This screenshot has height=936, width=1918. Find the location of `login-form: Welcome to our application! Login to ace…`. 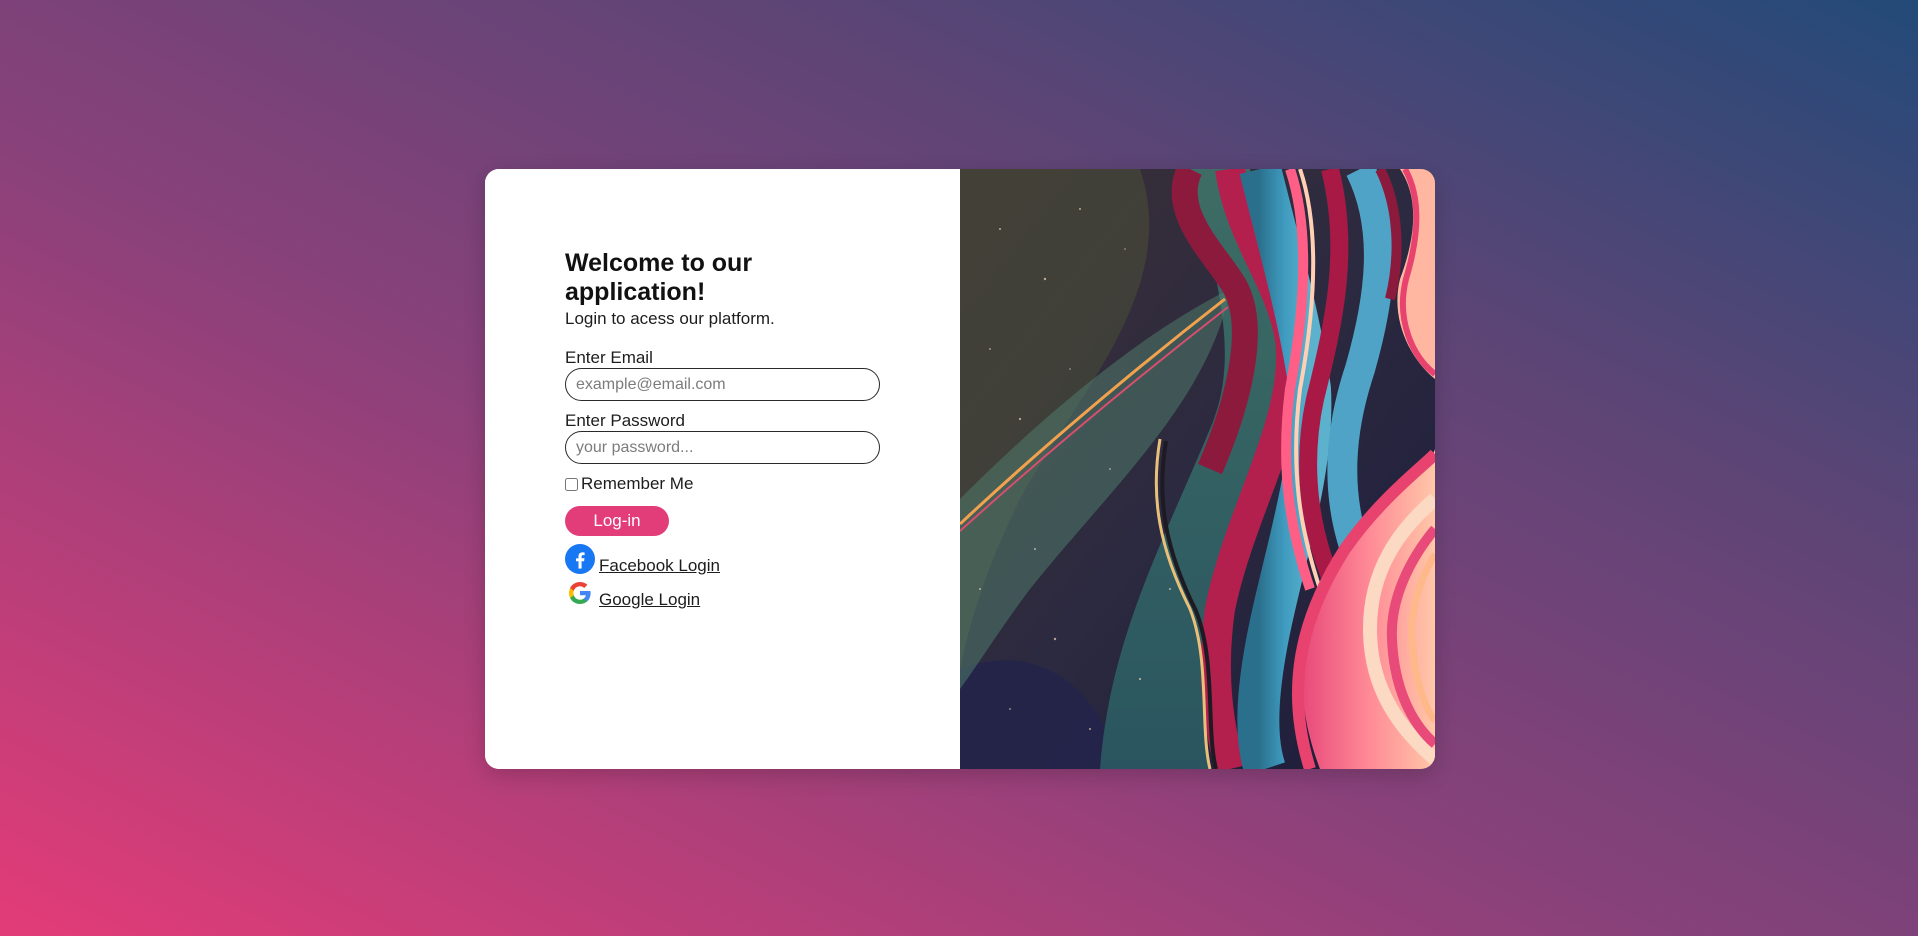

login-form: Welcome to our application! Login to ace… is located at coordinates (725, 430).